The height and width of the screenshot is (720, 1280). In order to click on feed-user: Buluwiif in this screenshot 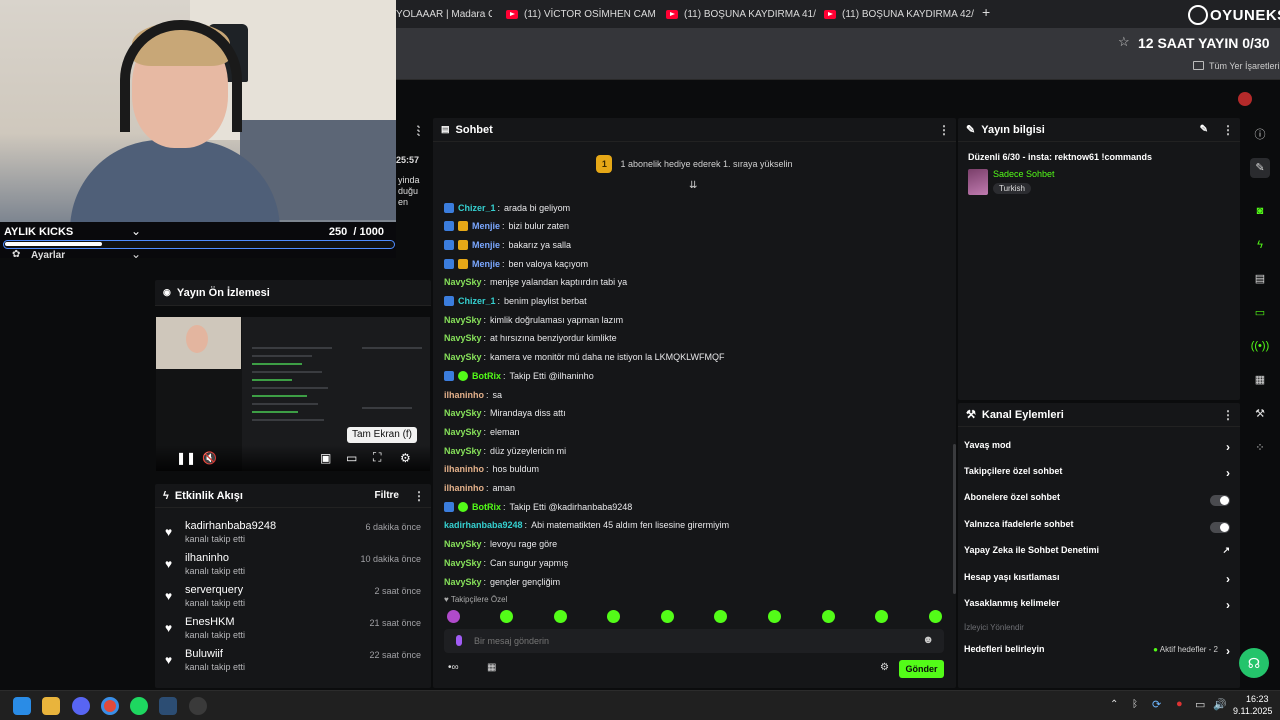, I will do `click(204, 654)`.